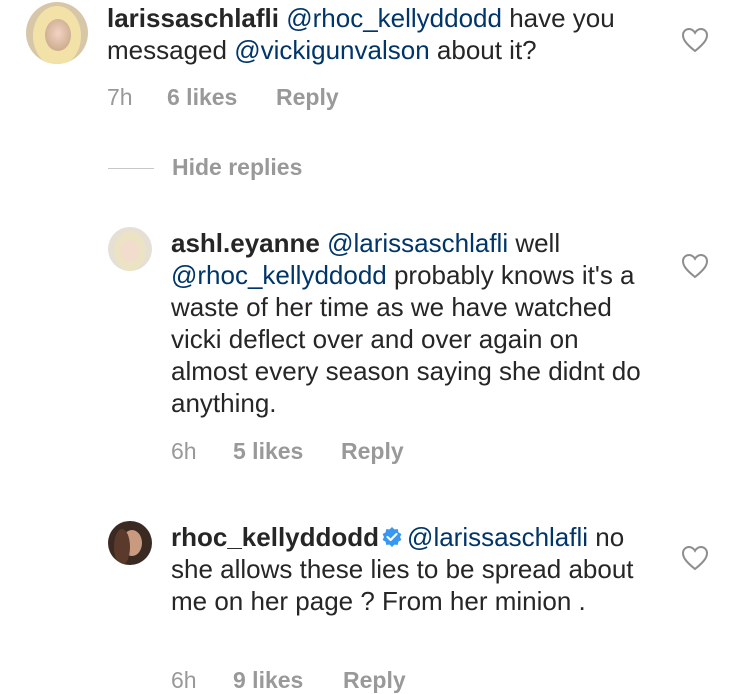  Describe the element at coordinates (131, 168) in the screenshot. I see `divider` at that location.